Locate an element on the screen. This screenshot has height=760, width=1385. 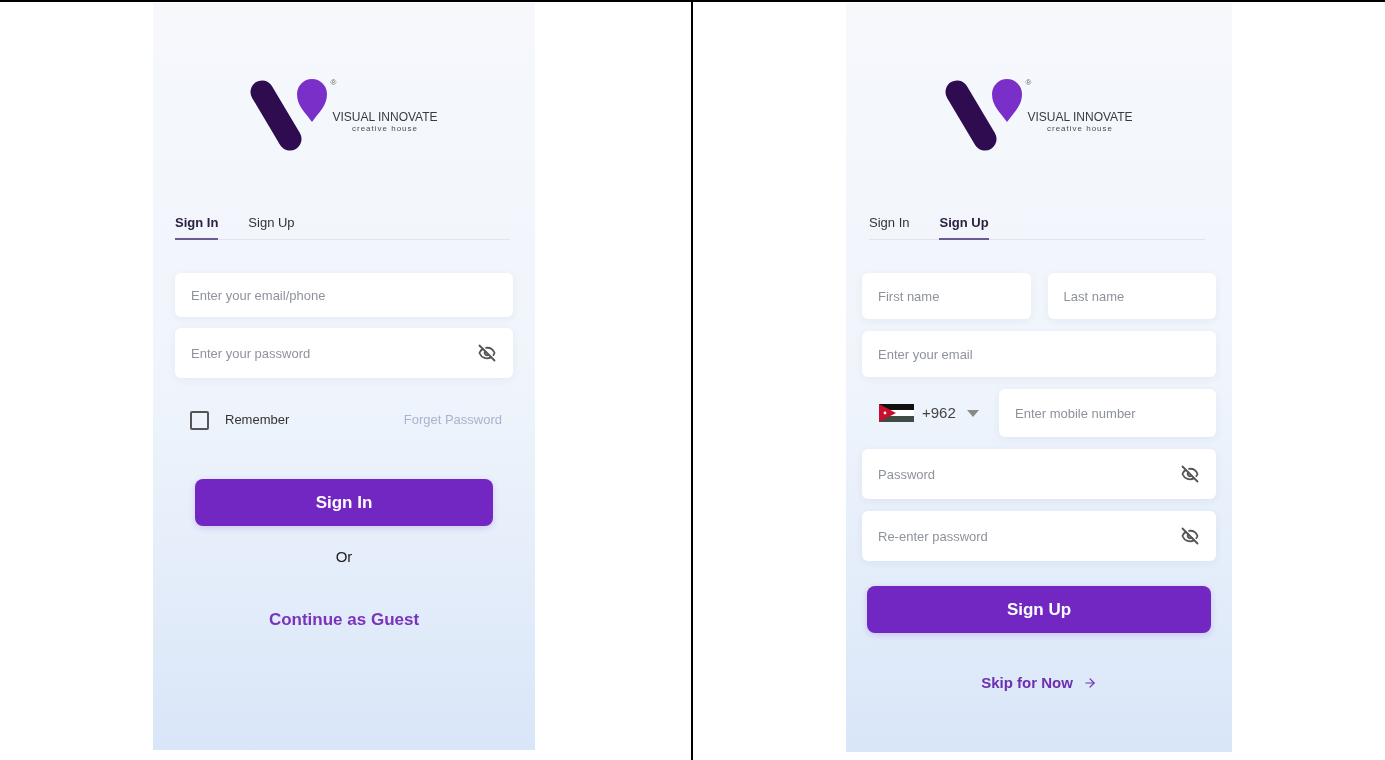
password-field: Enter your password is located at coordinates (344, 353).